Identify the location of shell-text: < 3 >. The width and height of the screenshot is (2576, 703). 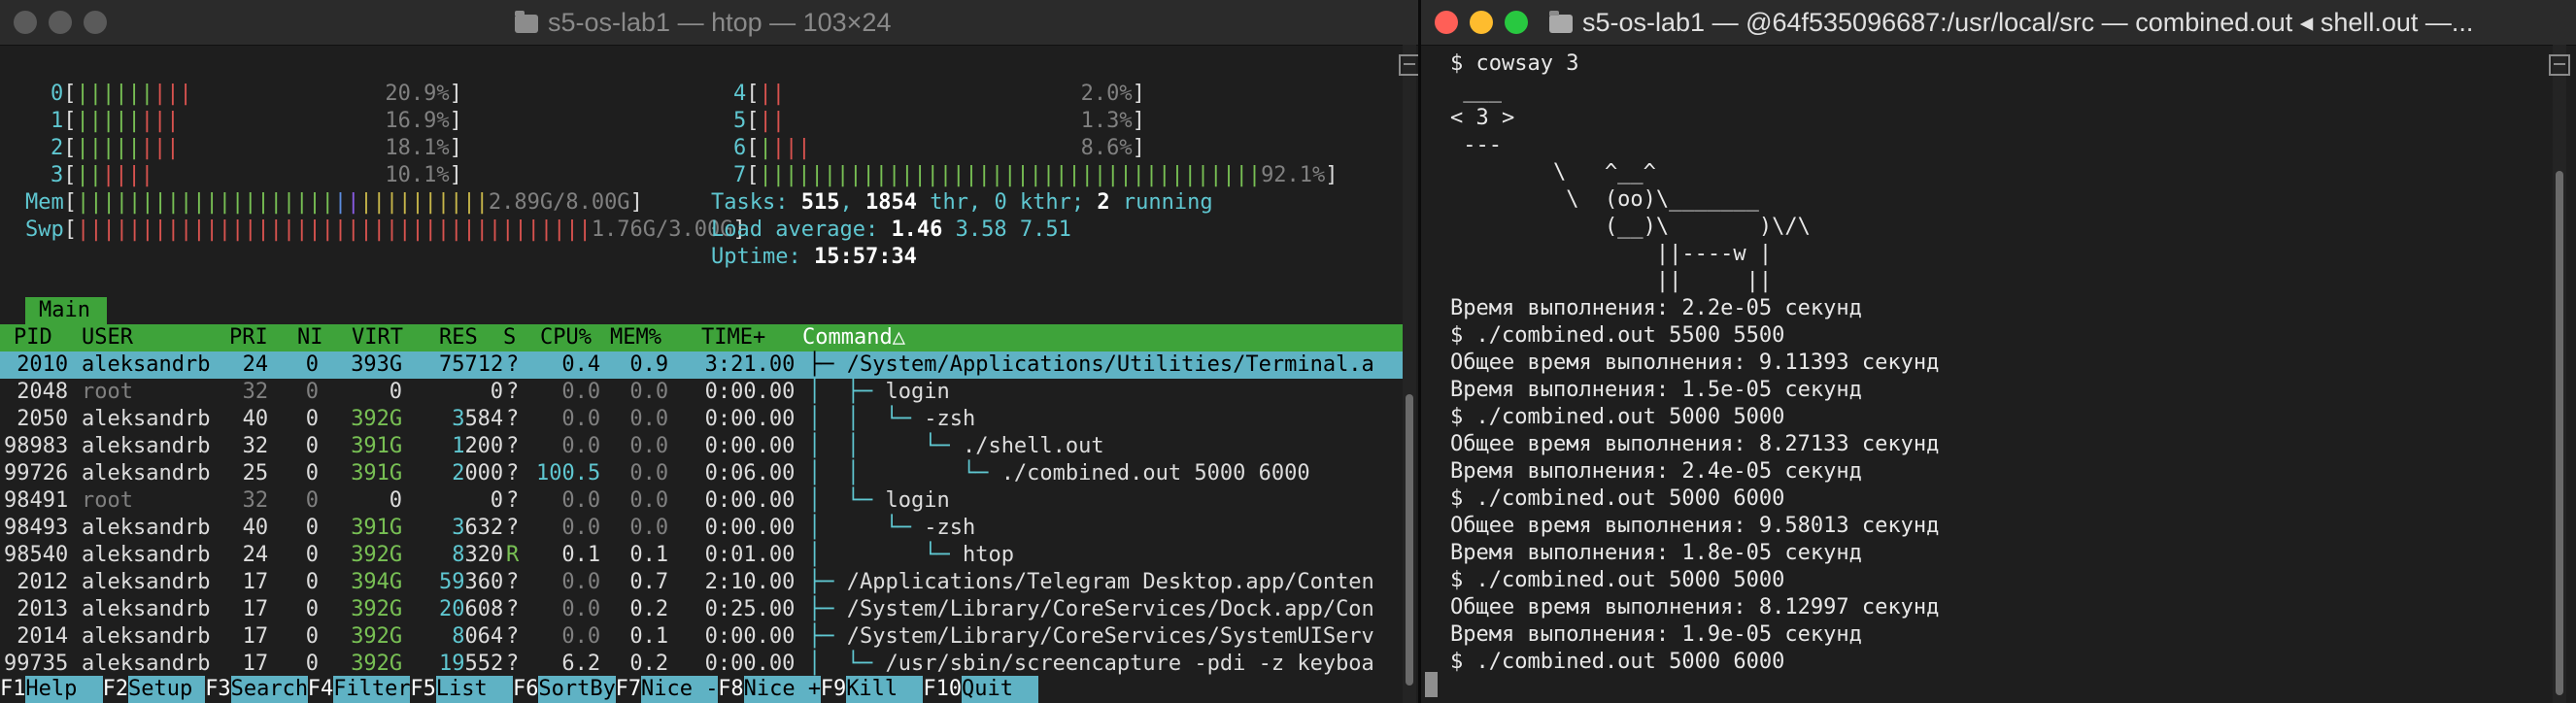
(1482, 118).